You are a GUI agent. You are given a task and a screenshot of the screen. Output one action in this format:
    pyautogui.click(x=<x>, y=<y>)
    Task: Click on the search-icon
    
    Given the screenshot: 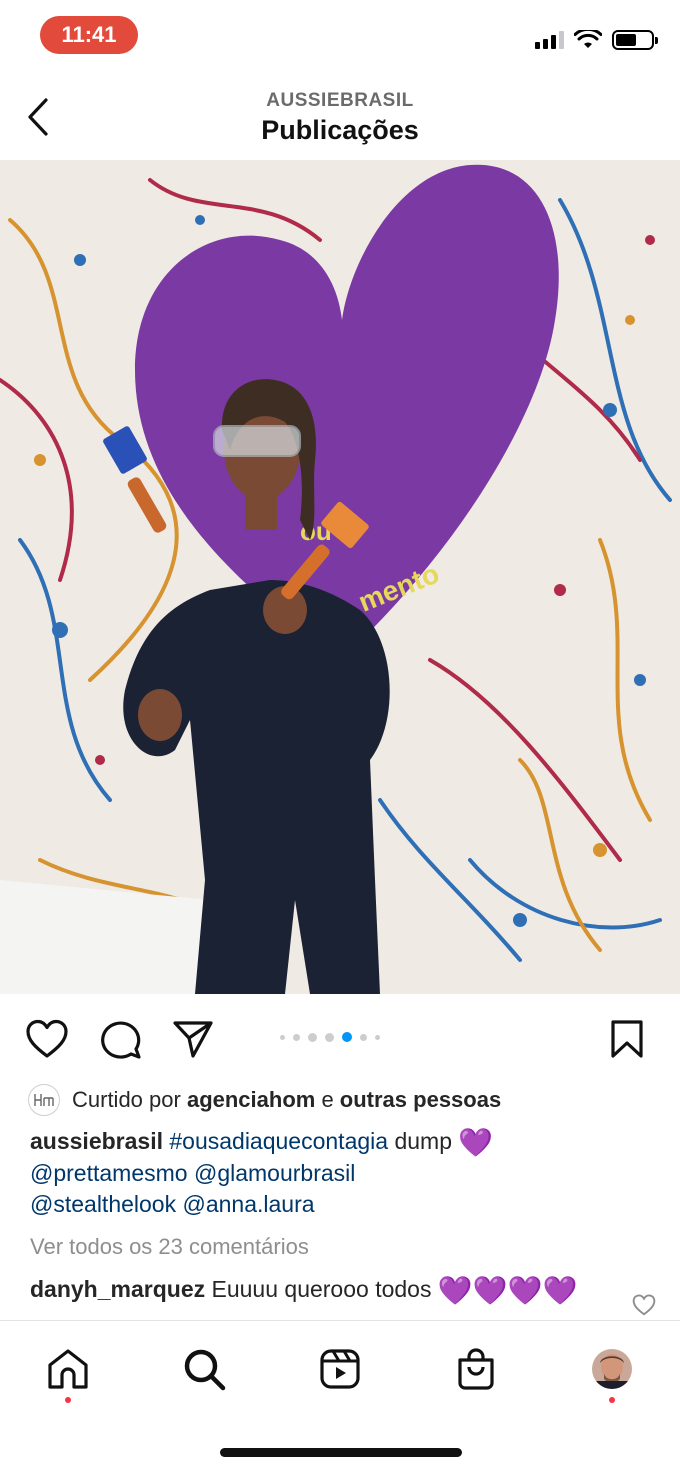 What is the action you would take?
    pyautogui.click(x=205, y=1370)
    